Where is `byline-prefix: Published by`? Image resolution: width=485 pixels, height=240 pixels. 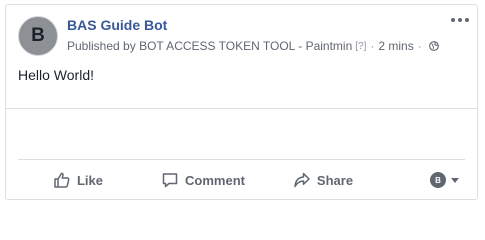 byline-prefix: Published by is located at coordinates (101, 46).